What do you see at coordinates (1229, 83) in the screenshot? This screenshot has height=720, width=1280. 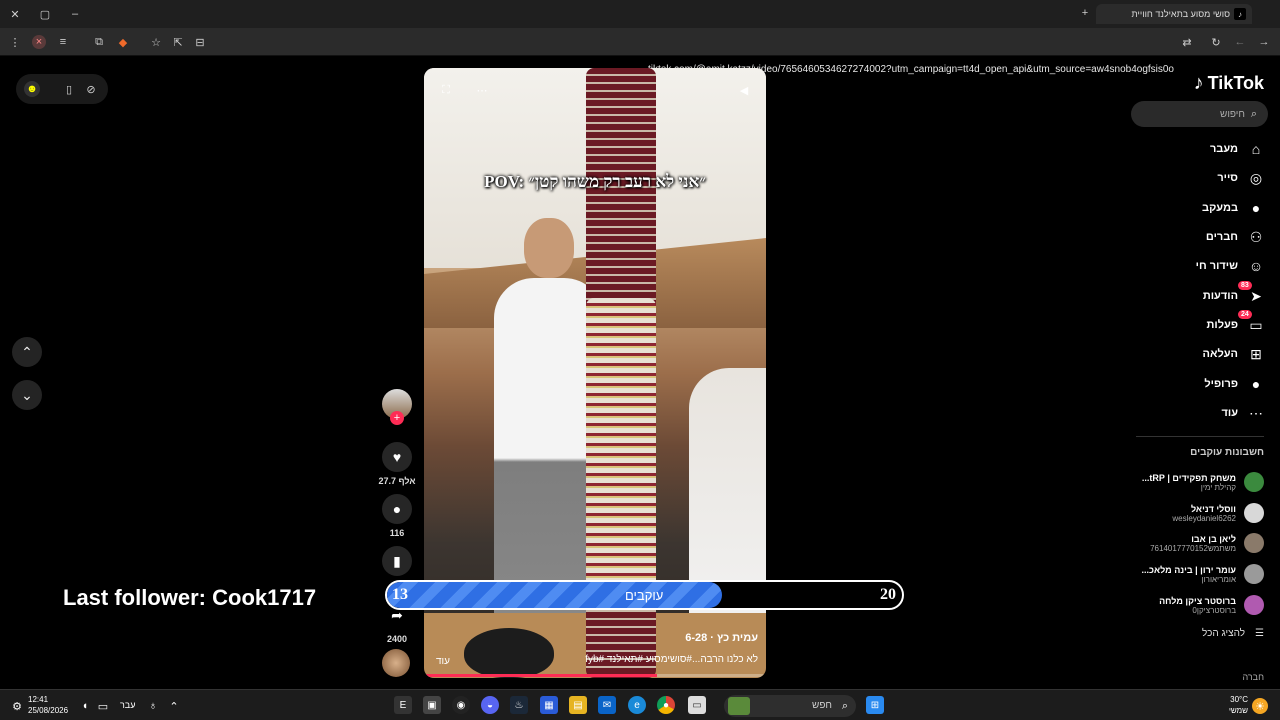 I see `tiktok-logo: ♪ TikTok` at bounding box center [1229, 83].